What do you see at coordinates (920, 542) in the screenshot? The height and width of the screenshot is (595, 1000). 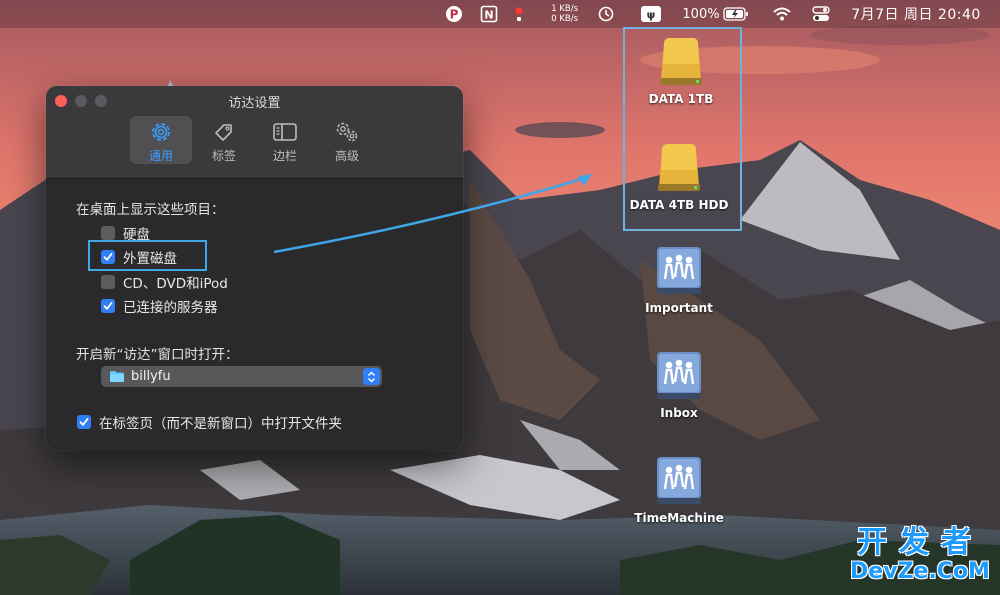 I see `watermark-top-text: 开发者` at bounding box center [920, 542].